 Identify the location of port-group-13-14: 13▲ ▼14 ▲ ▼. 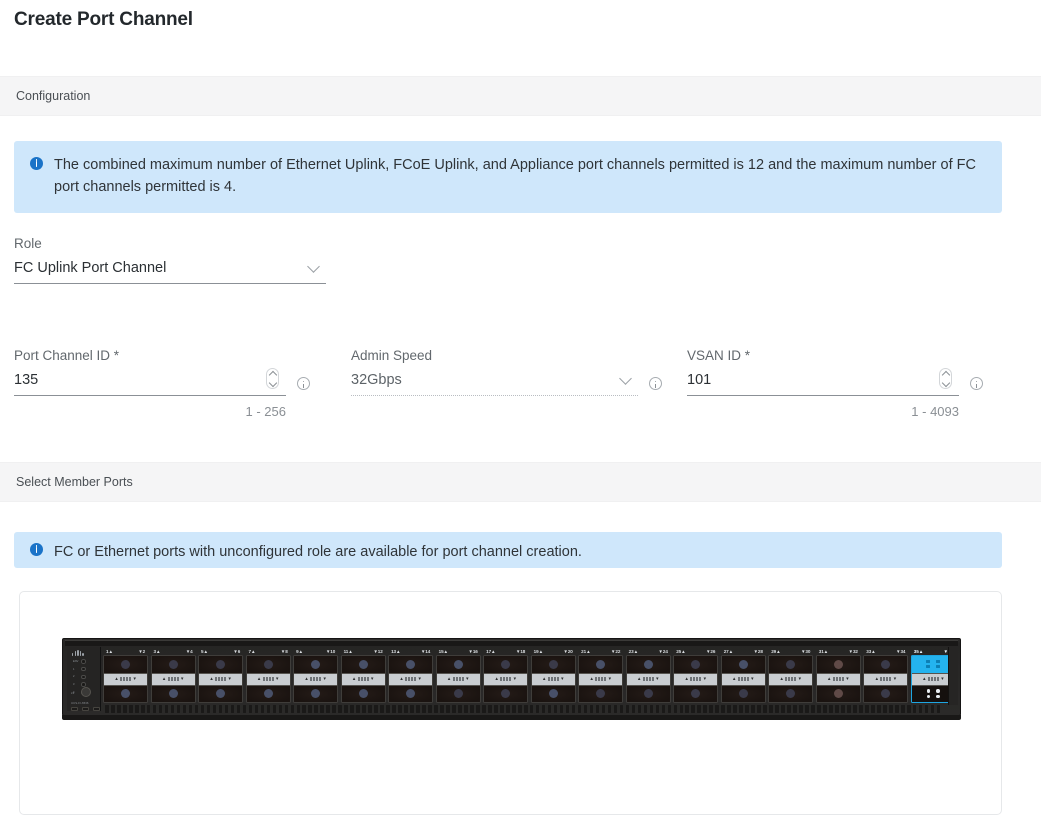
(411, 675).